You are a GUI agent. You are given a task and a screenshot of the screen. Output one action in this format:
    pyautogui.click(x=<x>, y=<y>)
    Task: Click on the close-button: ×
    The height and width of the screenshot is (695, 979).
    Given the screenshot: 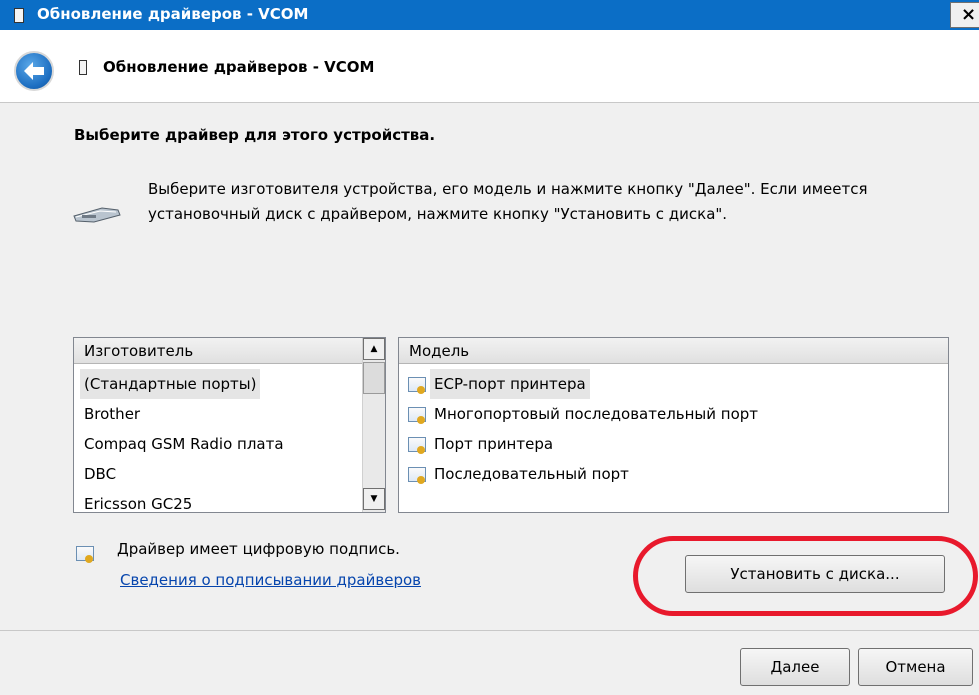 What is the action you would take?
    pyautogui.click(x=964, y=15)
    